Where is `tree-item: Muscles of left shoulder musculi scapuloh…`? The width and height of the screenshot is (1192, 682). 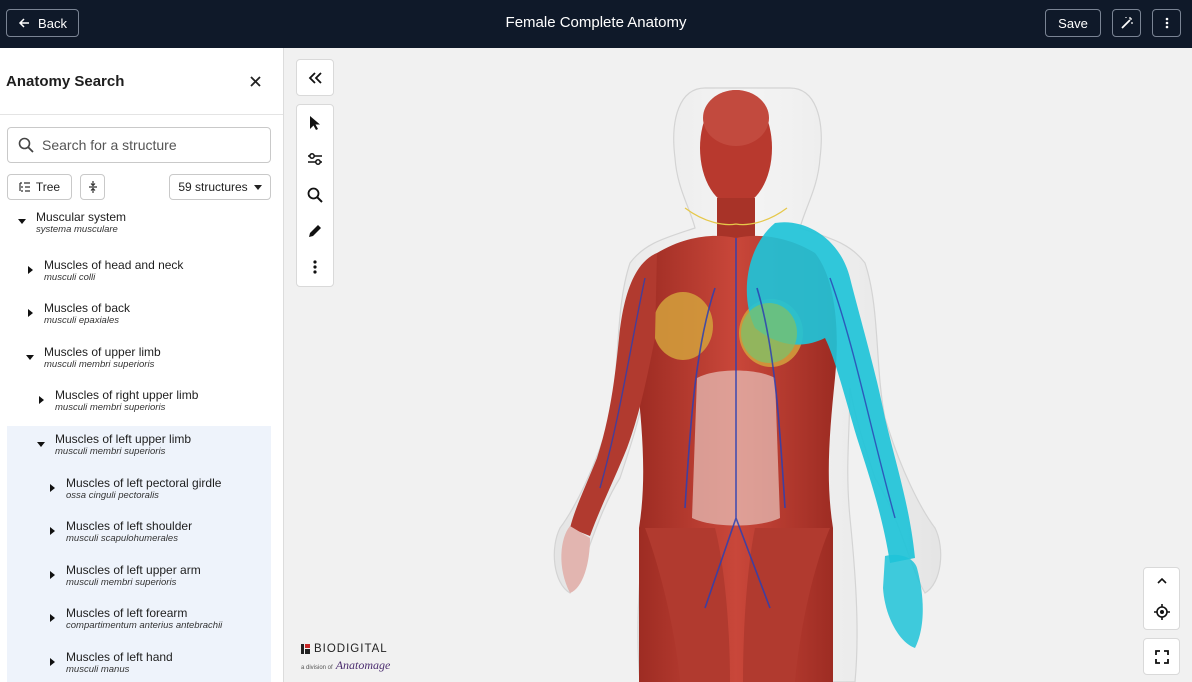 tree-item: Muscles of left shoulder musculi scapuloh… is located at coordinates (139, 535).